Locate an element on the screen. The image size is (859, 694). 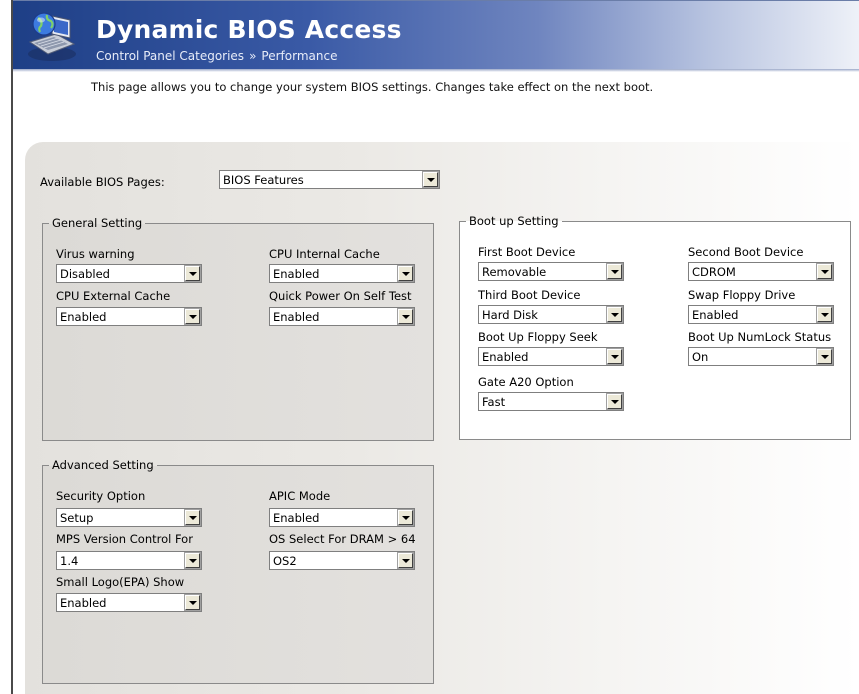
quick-post-select: Enabled is located at coordinates (342, 316).